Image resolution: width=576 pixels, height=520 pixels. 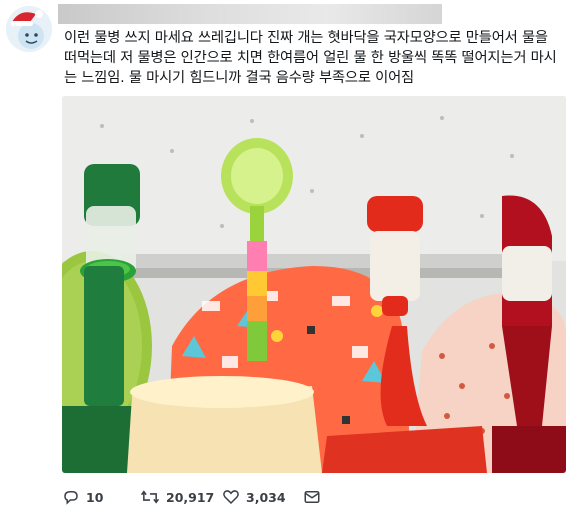 What do you see at coordinates (95, 497) in the screenshot?
I see `reply-count: 10` at bounding box center [95, 497].